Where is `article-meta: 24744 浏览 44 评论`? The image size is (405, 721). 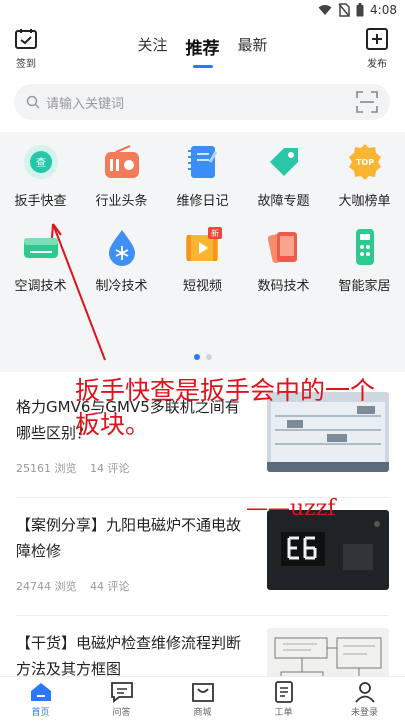
article-meta: 24744 浏览 44 评论 is located at coordinates (78, 586).